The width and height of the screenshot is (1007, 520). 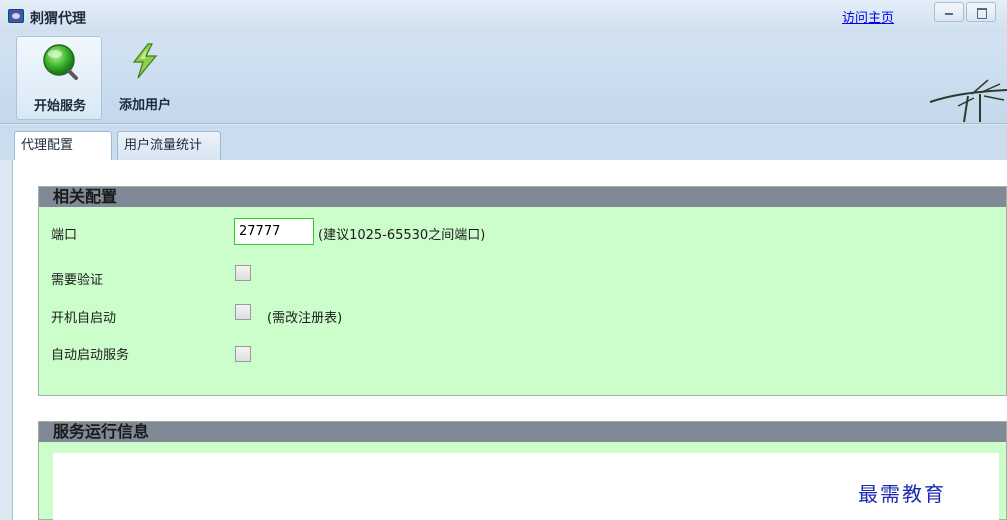 What do you see at coordinates (90, 355) in the screenshot?
I see `autoservice-label: 自动启动服务` at bounding box center [90, 355].